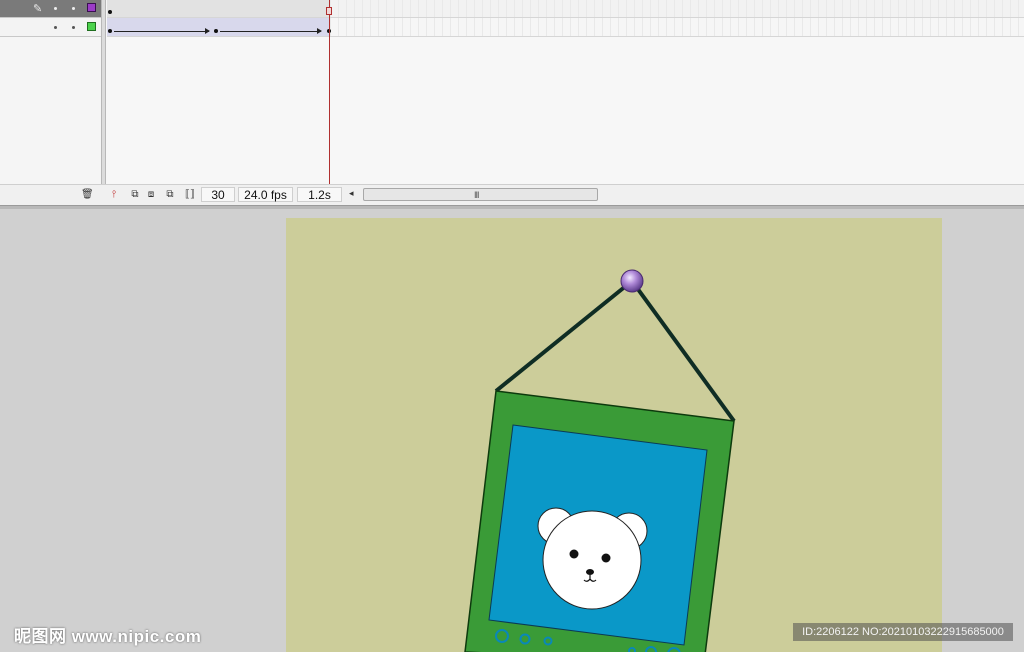  I want to click on pencil-icon: ✎, so click(38, 9).